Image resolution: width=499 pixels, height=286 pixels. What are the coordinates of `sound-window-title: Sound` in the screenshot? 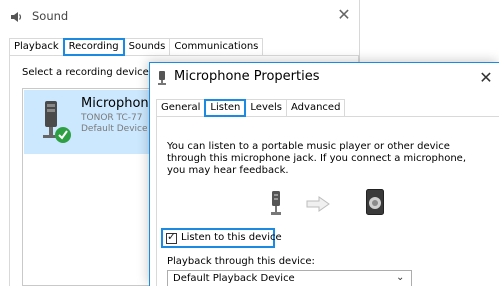 It's located at (50, 16).